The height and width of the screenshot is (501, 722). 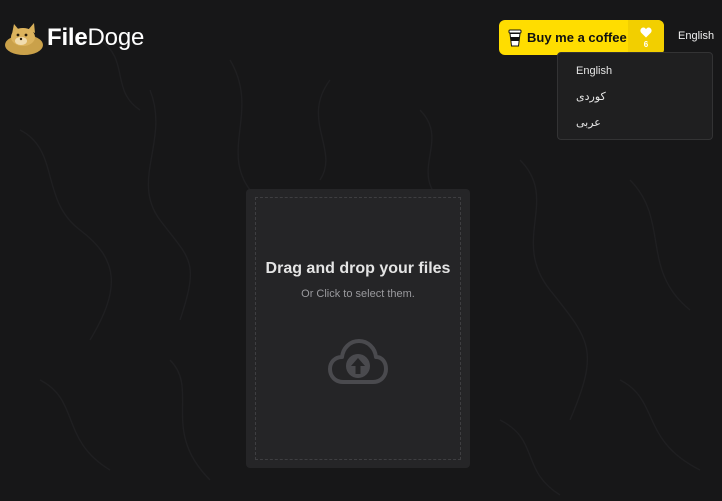 What do you see at coordinates (696, 36) in the screenshot?
I see `language-selector: English` at bounding box center [696, 36].